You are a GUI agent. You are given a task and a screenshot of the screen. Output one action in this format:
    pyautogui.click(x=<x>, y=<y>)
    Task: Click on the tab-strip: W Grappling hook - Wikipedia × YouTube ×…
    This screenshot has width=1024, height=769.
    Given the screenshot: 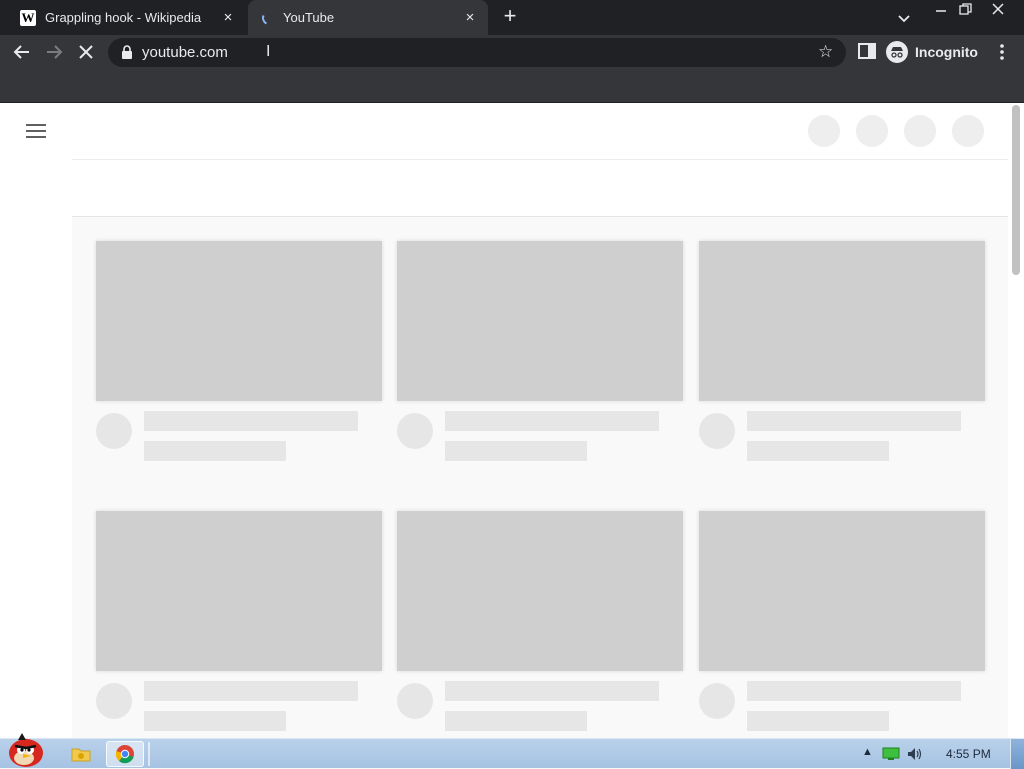 What is the action you would take?
    pyautogui.click(x=512, y=17)
    